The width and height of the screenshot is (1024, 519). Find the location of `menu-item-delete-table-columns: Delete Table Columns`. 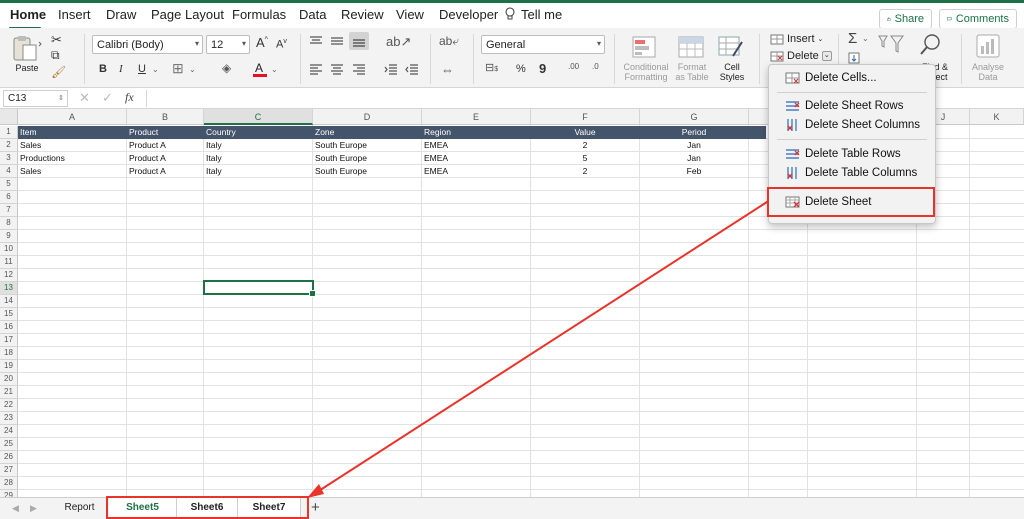

menu-item-delete-table-columns: Delete Table Columns is located at coordinates (852, 173).